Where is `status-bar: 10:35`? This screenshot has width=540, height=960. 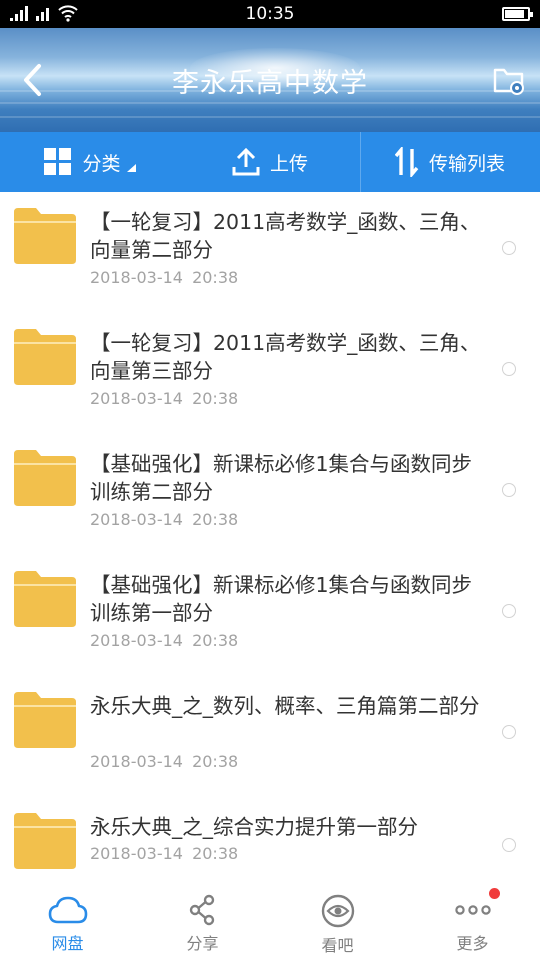 status-bar: 10:35 is located at coordinates (270, 14).